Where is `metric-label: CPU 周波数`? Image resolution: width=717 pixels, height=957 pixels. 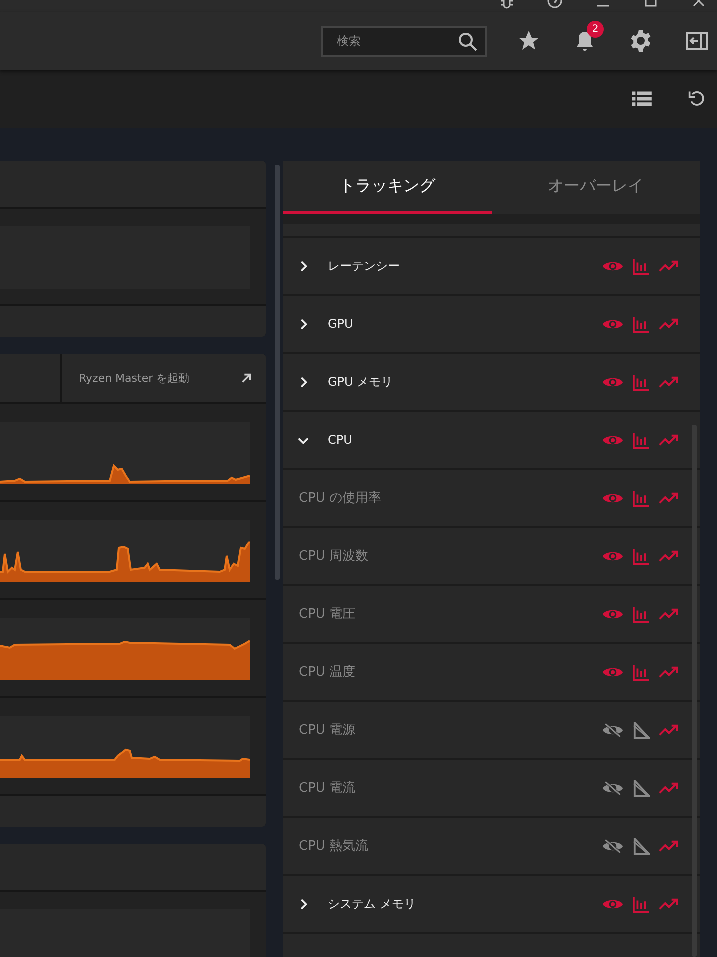 metric-label: CPU 周波数 is located at coordinates (334, 556).